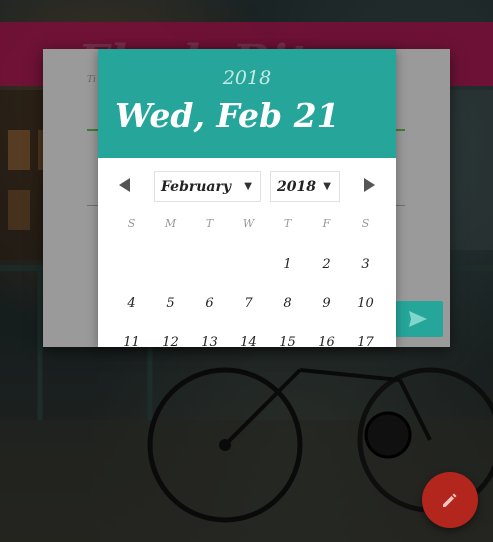 Image resolution: width=493 pixels, height=542 pixels. Describe the element at coordinates (170, 341) in the screenshot. I see `day-cell: 12` at that location.